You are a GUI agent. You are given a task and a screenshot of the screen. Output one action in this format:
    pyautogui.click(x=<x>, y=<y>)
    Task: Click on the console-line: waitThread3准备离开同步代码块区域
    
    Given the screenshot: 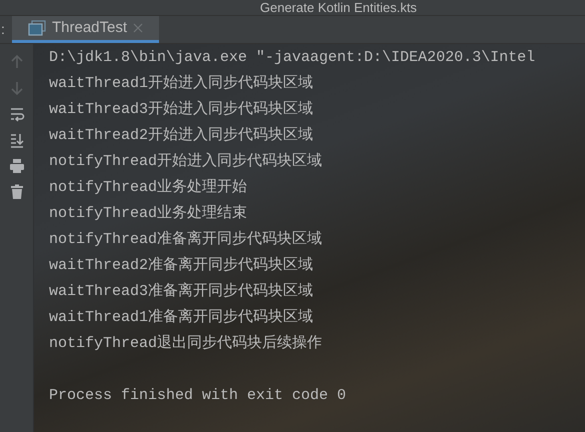 What is the action you would take?
    pyautogui.click(x=181, y=291)
    